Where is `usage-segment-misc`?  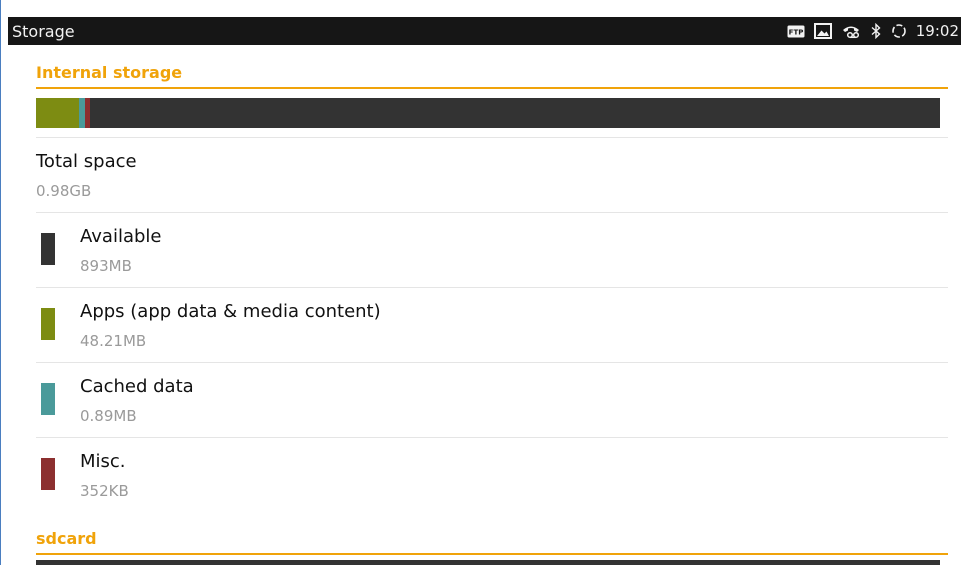
usage-segment-misc is located at coordinates (87, 113).